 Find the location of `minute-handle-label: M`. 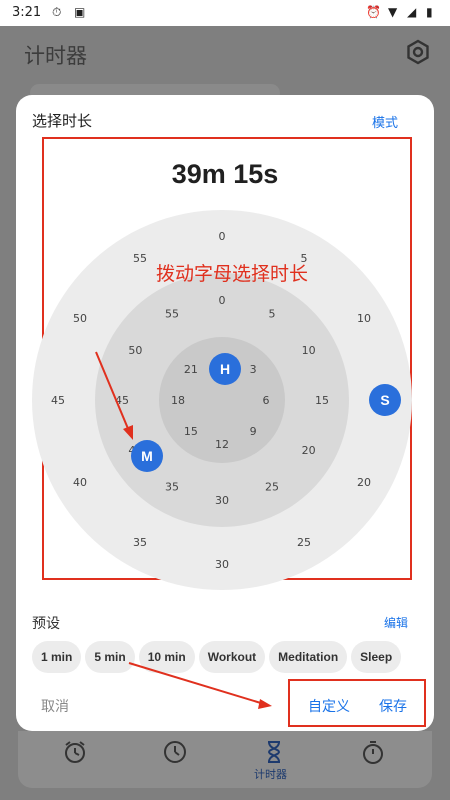

minute-handle-label: M is located at coordinates (147, 456).